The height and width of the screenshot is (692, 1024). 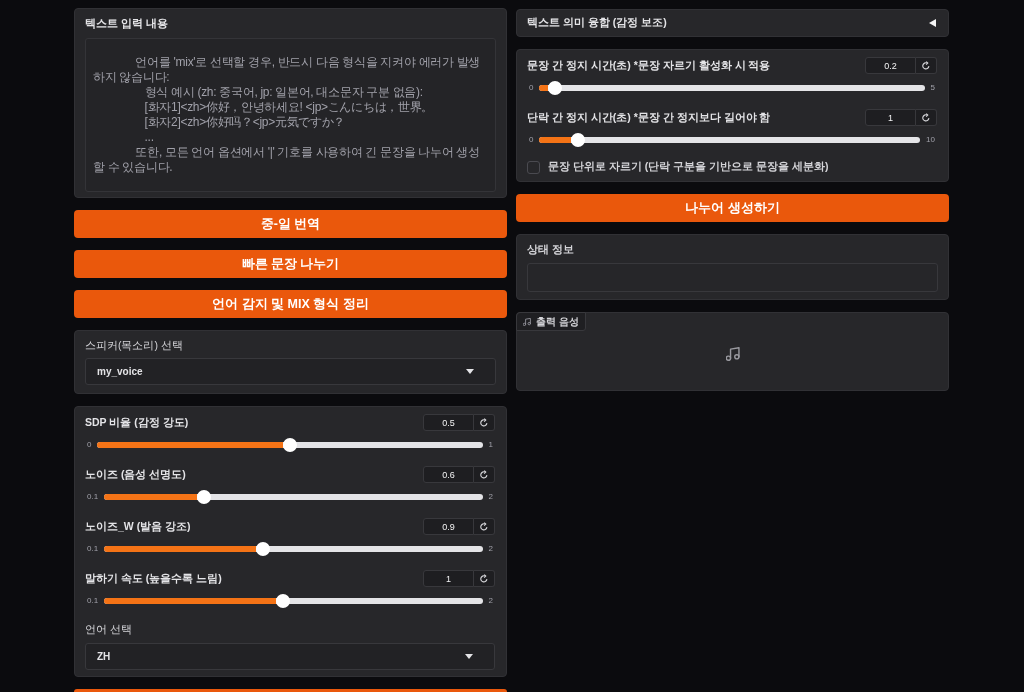 What do you see at coordinates (732, 208) in the screenshot?
I see `action-button: 나누어 생성하기` at bounding box center [732, 208].